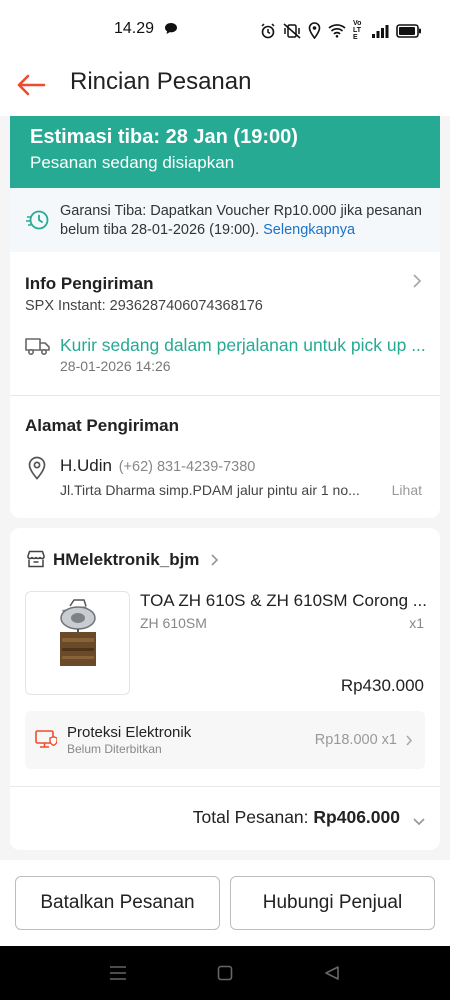 This screenshot has width=450, height=1000. What do you see at coordinates (292, 30) in the screenshot?
I see `vibrate-off-icon` at bounding box center [292, 30].